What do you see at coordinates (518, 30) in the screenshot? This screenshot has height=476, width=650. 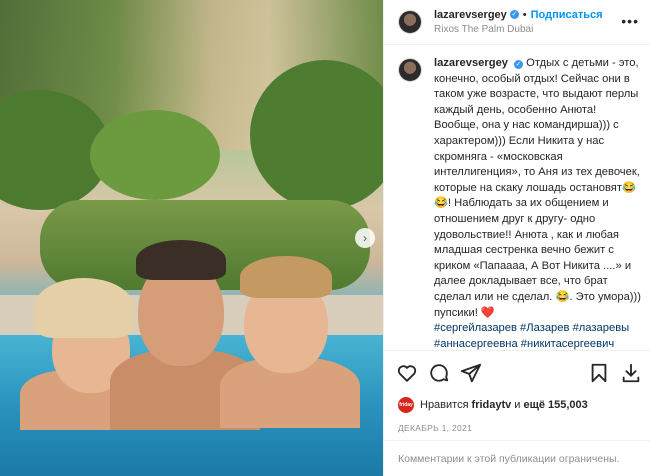 I see `location-link: Rixos The Palm Dubai` at bounding box center [518, 30].